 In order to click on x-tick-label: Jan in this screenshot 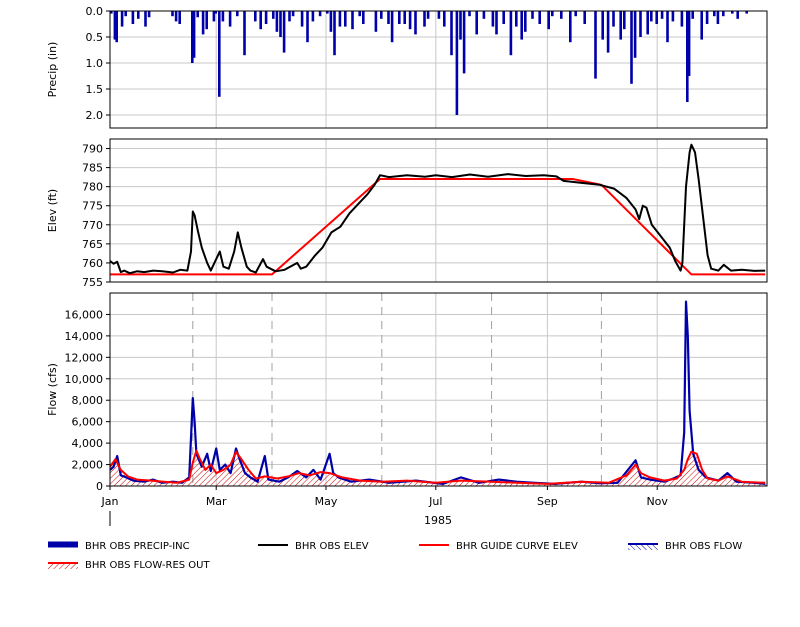, I will do `click(110, 501)`.